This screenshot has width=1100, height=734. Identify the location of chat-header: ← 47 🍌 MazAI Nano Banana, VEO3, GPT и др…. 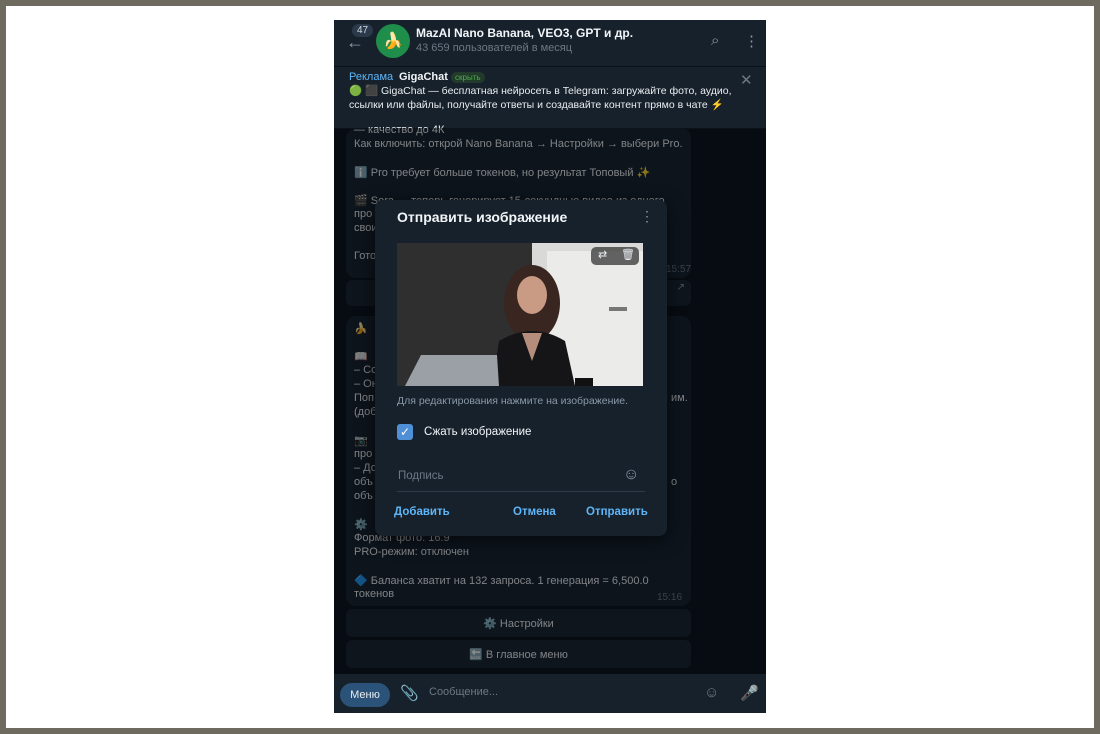
(550, 43).